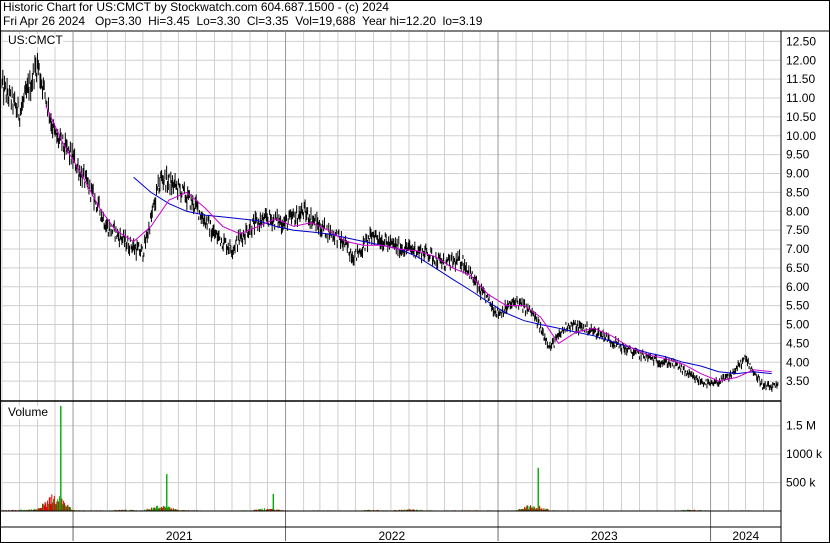 The height and width of the screenshot is (543, 830). Describe the element at coordinates (798, 343) in the screenshot. I see `price-y-tick-label: 4.50` at that location.